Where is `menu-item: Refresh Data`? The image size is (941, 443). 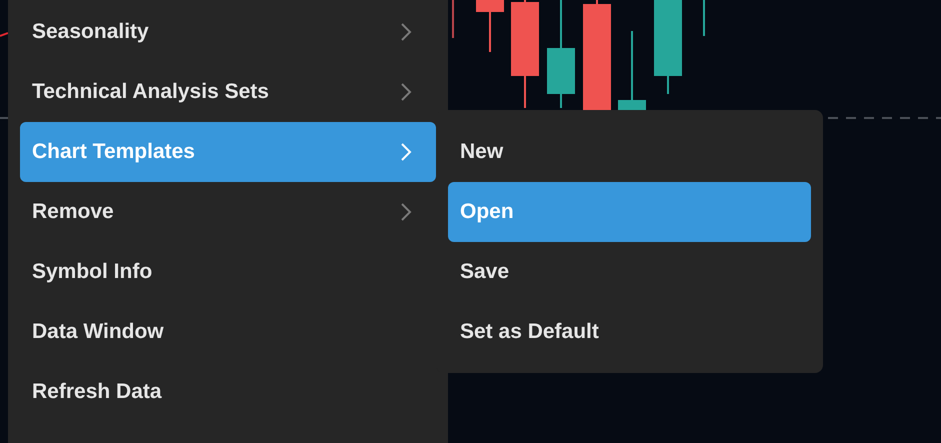 menu-item: Refresh Data is located at coordinates (228, 392).